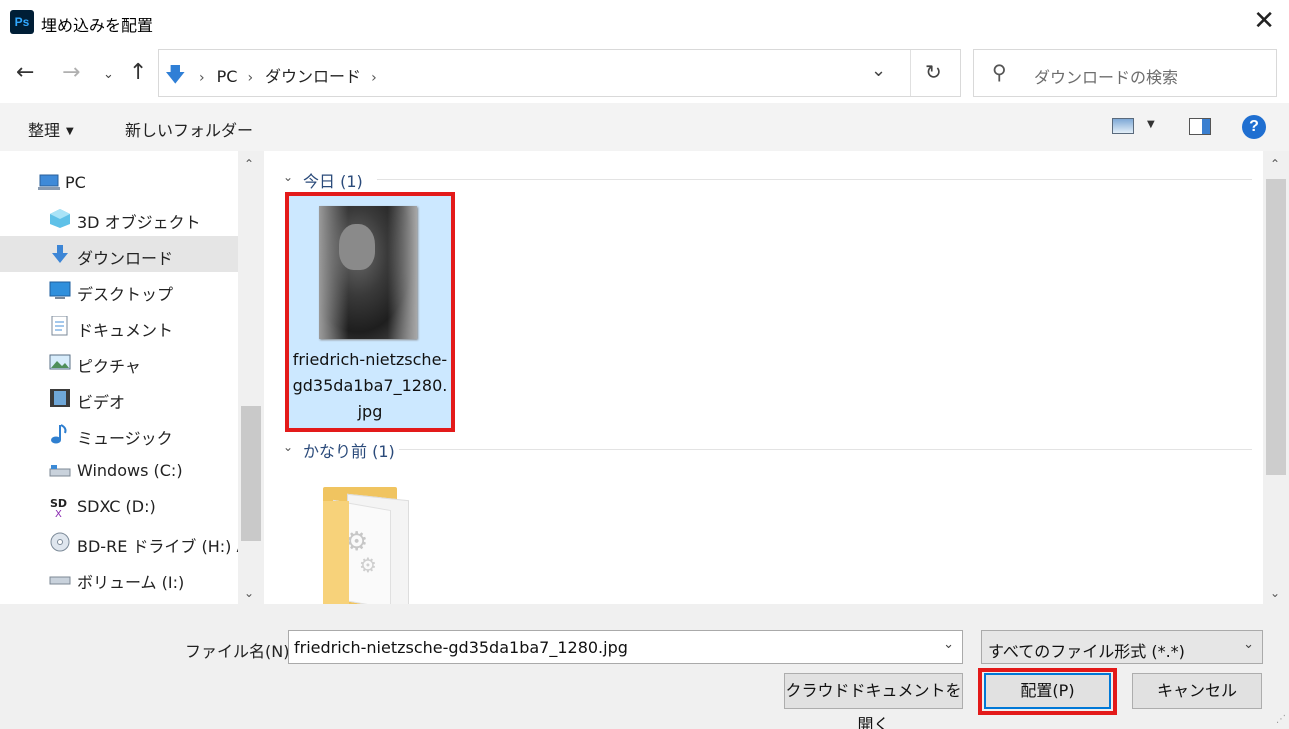 The width and height of the screenshot is (1289, 729). What do you see at coordinates (119, 434) in the screenshot?
I see `nav-item-music: ミュージック` at bounding box center [119, 434].